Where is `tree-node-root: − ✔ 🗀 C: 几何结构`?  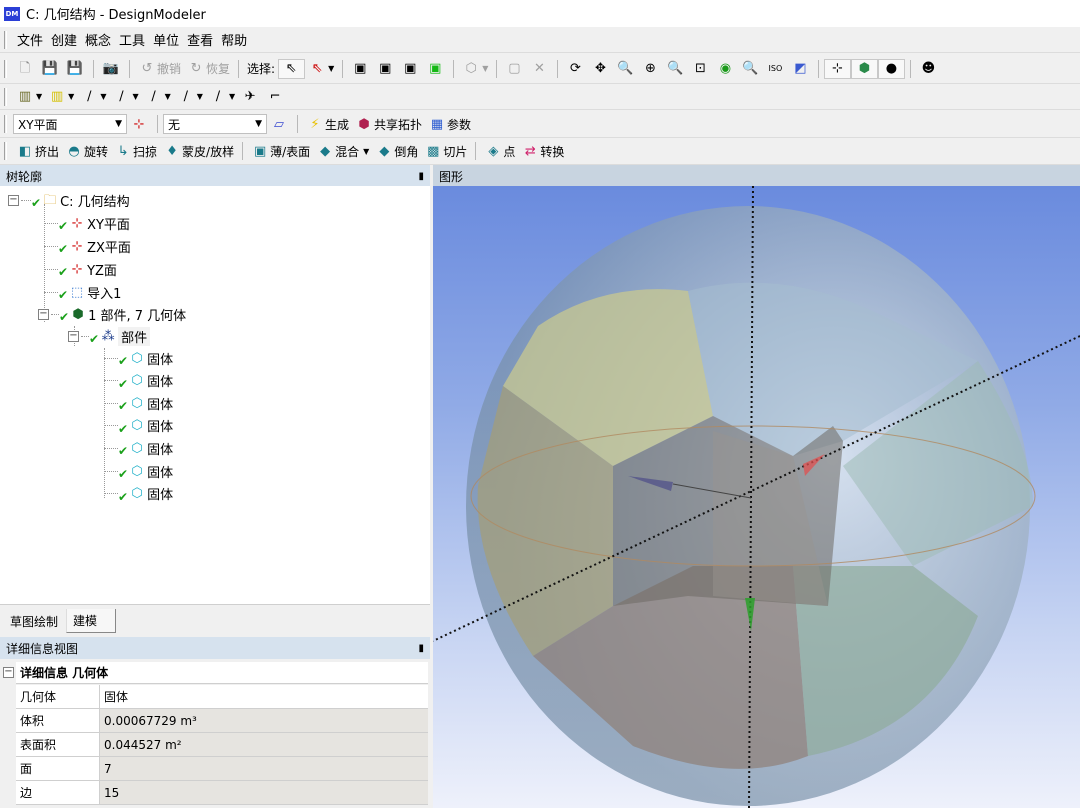 tree-node-root: − ✔ 🗀 C: 几何结构 is located at coordinates (69, 200).